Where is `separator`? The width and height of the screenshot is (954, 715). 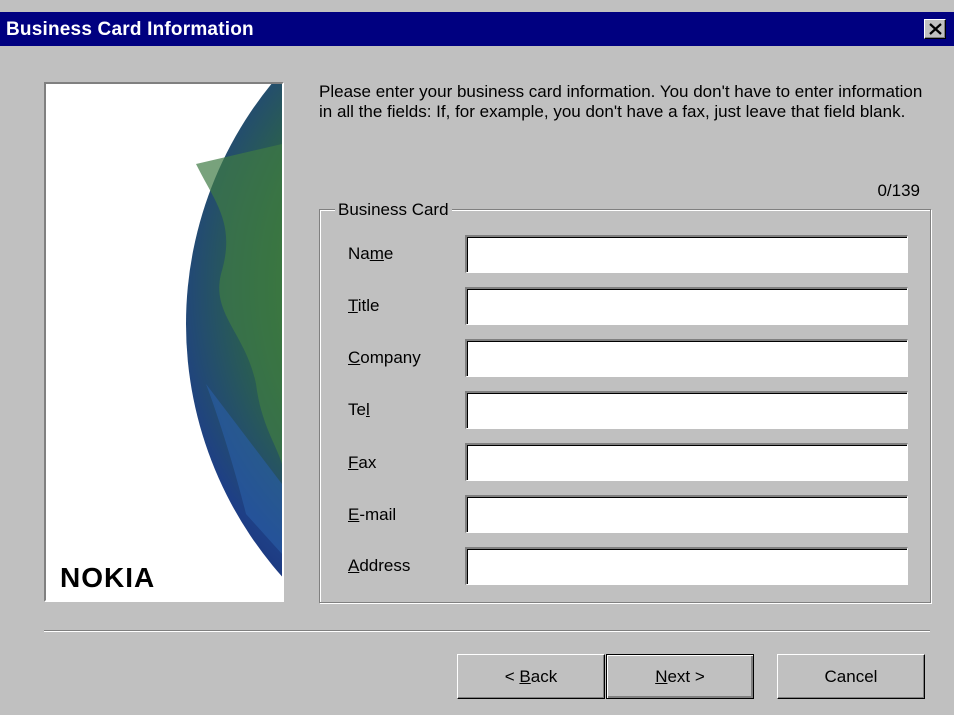 separator is located at coordinates (487, 631).